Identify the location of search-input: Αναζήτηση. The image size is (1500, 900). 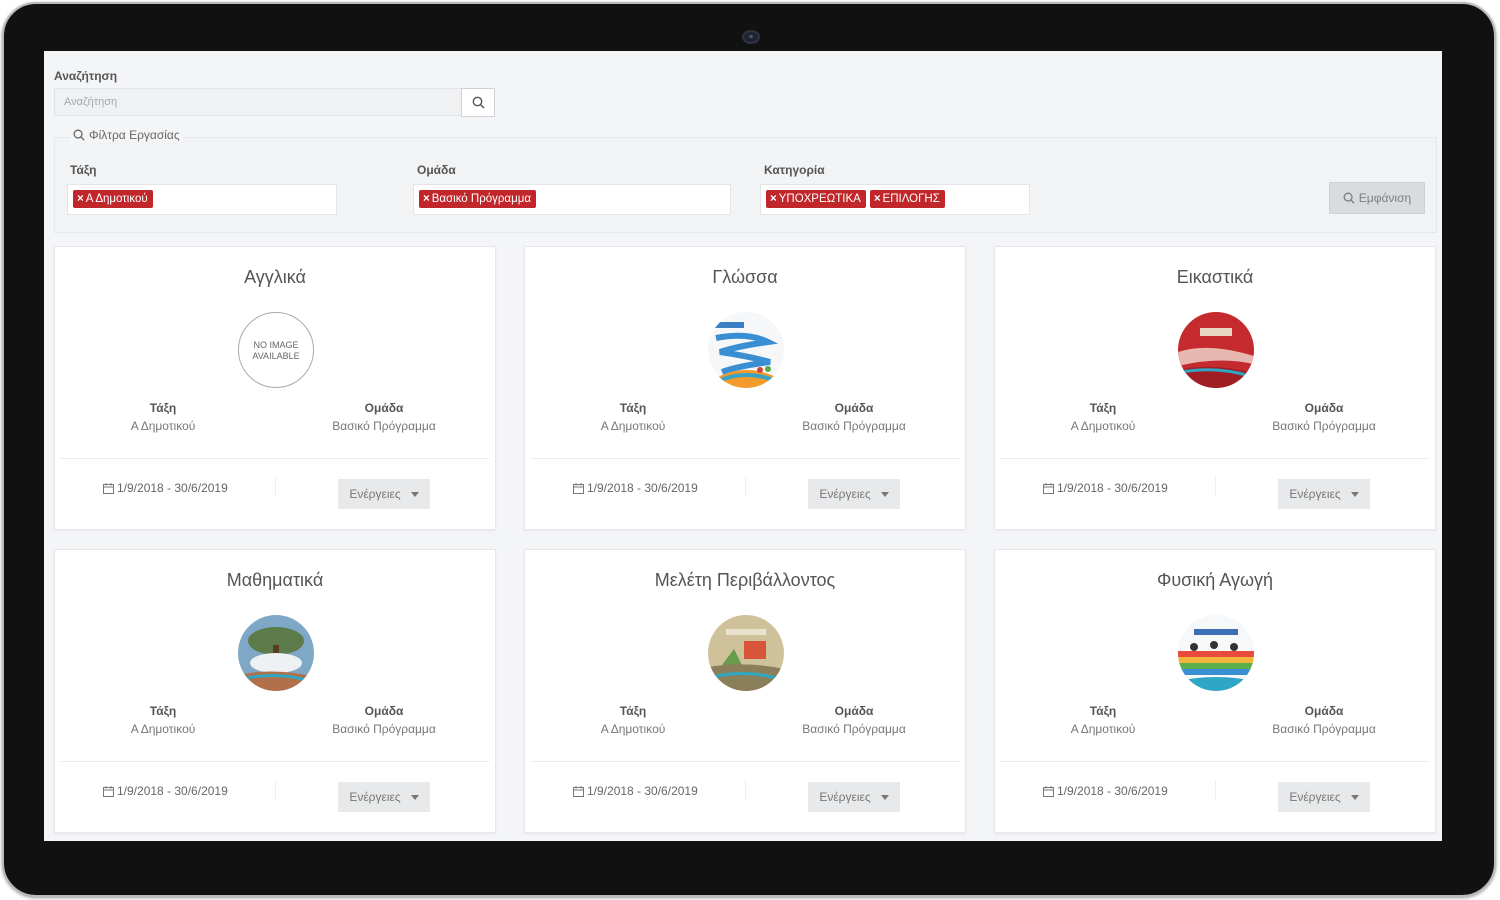
(258, 102).